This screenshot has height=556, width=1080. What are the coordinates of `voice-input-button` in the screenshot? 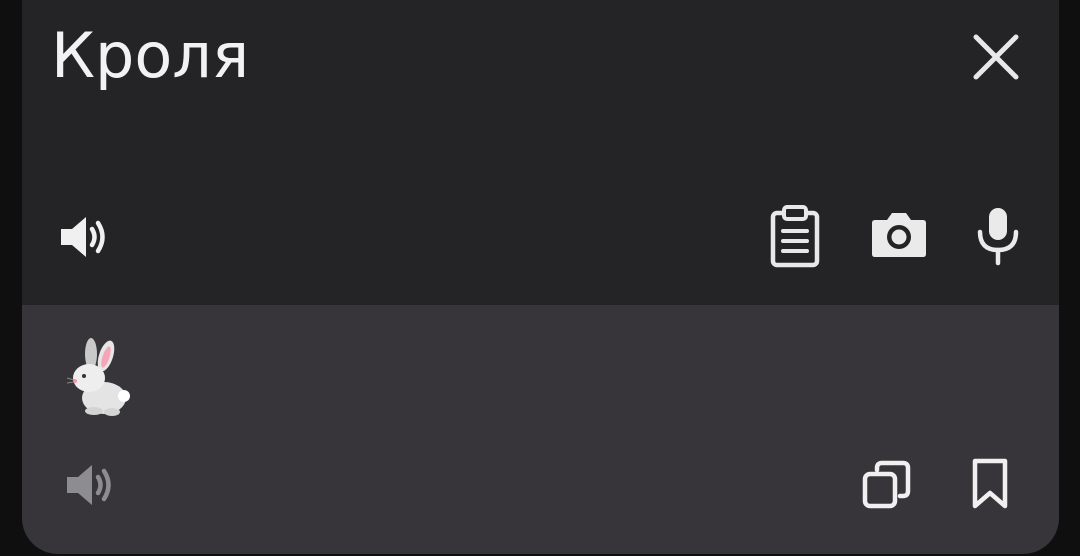 It's located at (998, 236).